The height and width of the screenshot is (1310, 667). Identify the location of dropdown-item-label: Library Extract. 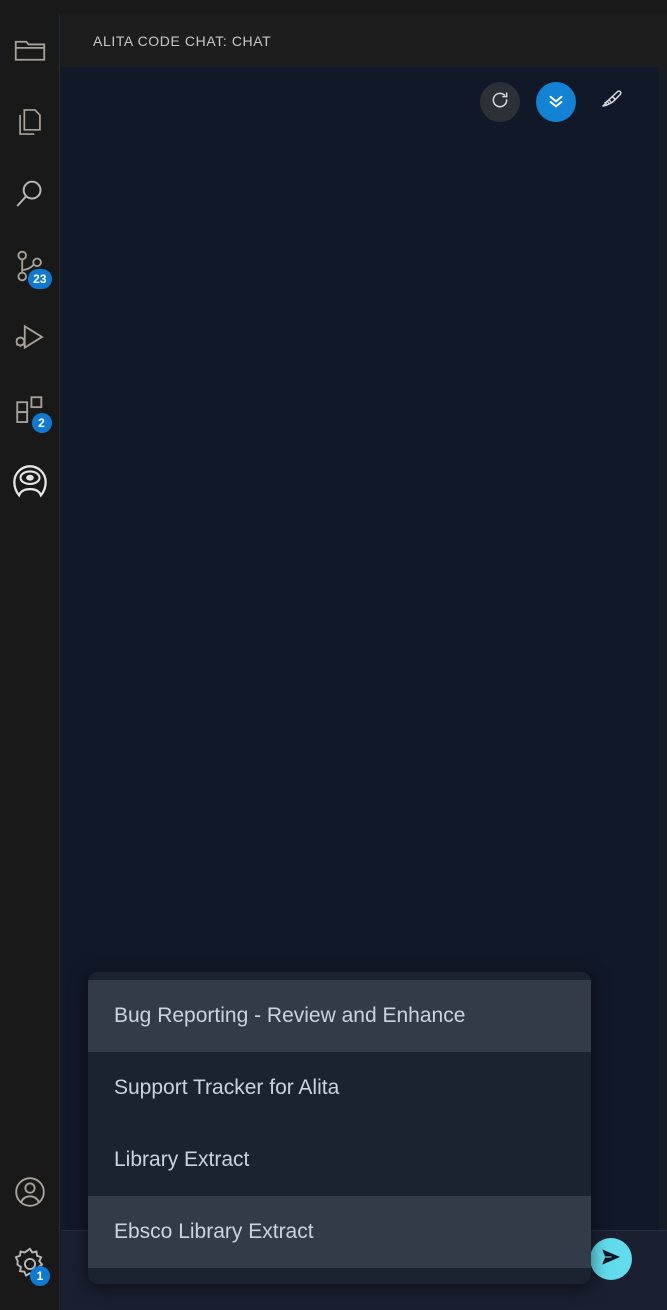
(182, 1159).